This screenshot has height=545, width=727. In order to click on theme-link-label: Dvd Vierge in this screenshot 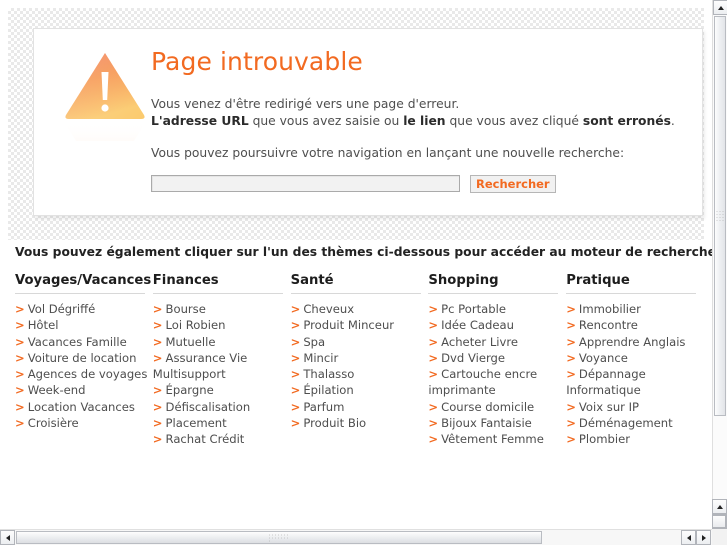, I will do `click(473, 357)`.